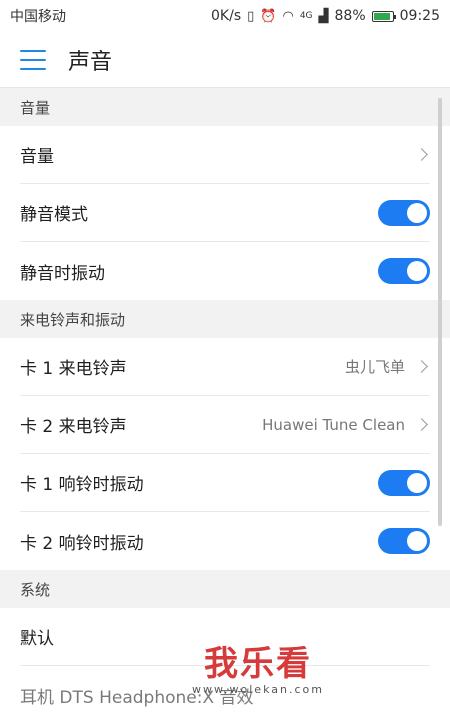 The height and width of the screenshot is (724, 450). What do you see at coordinates (419, 16) in the screenshot?
I see `clock: 09:25` at bounding box center [419, 16].